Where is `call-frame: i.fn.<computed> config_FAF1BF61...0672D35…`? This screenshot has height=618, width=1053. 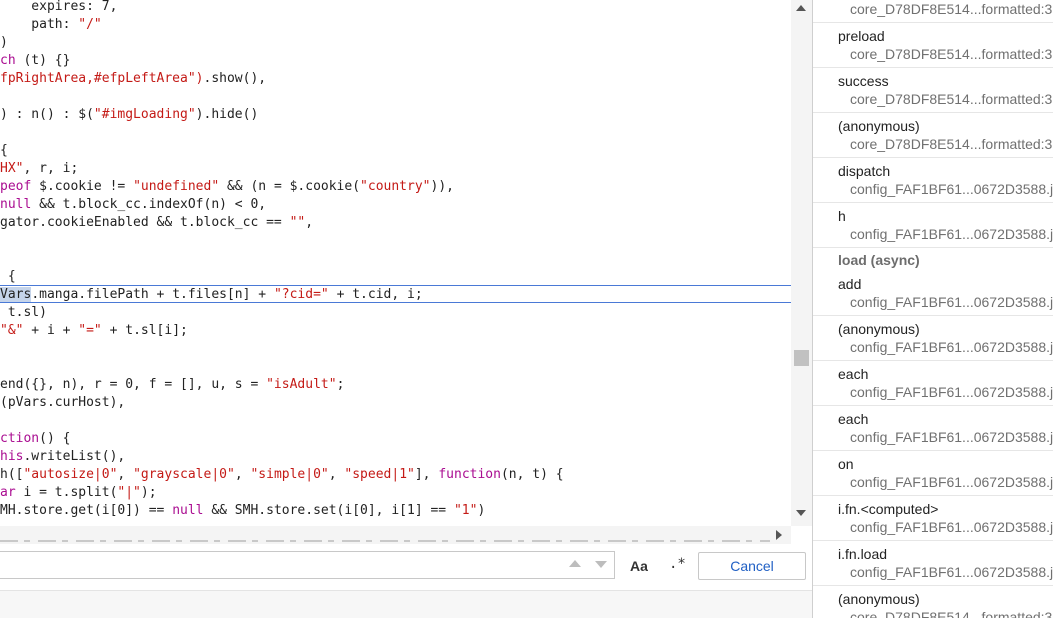
call-frame: i.fn.<computed> config_FAF1BF61...0672D35… is located at coordinates (933, 518).